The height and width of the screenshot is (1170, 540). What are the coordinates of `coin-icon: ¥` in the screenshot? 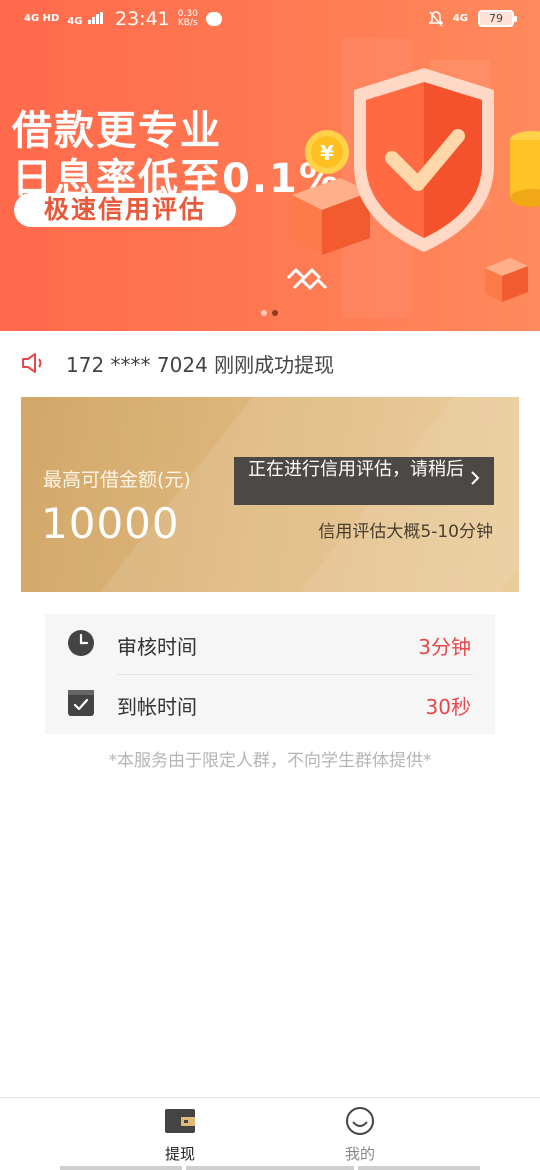 It's located at (327, 152).